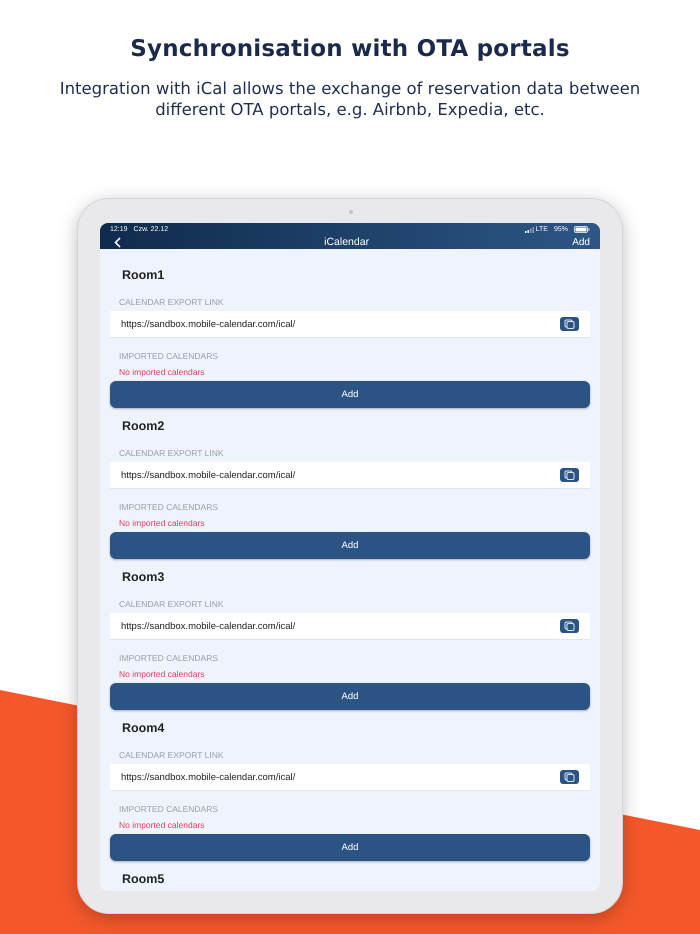  What do you see at coordinates (350, 49) in the screenshot?
I see `headline: Synchronisation with OTA portals` at bounding box center [350, 49].